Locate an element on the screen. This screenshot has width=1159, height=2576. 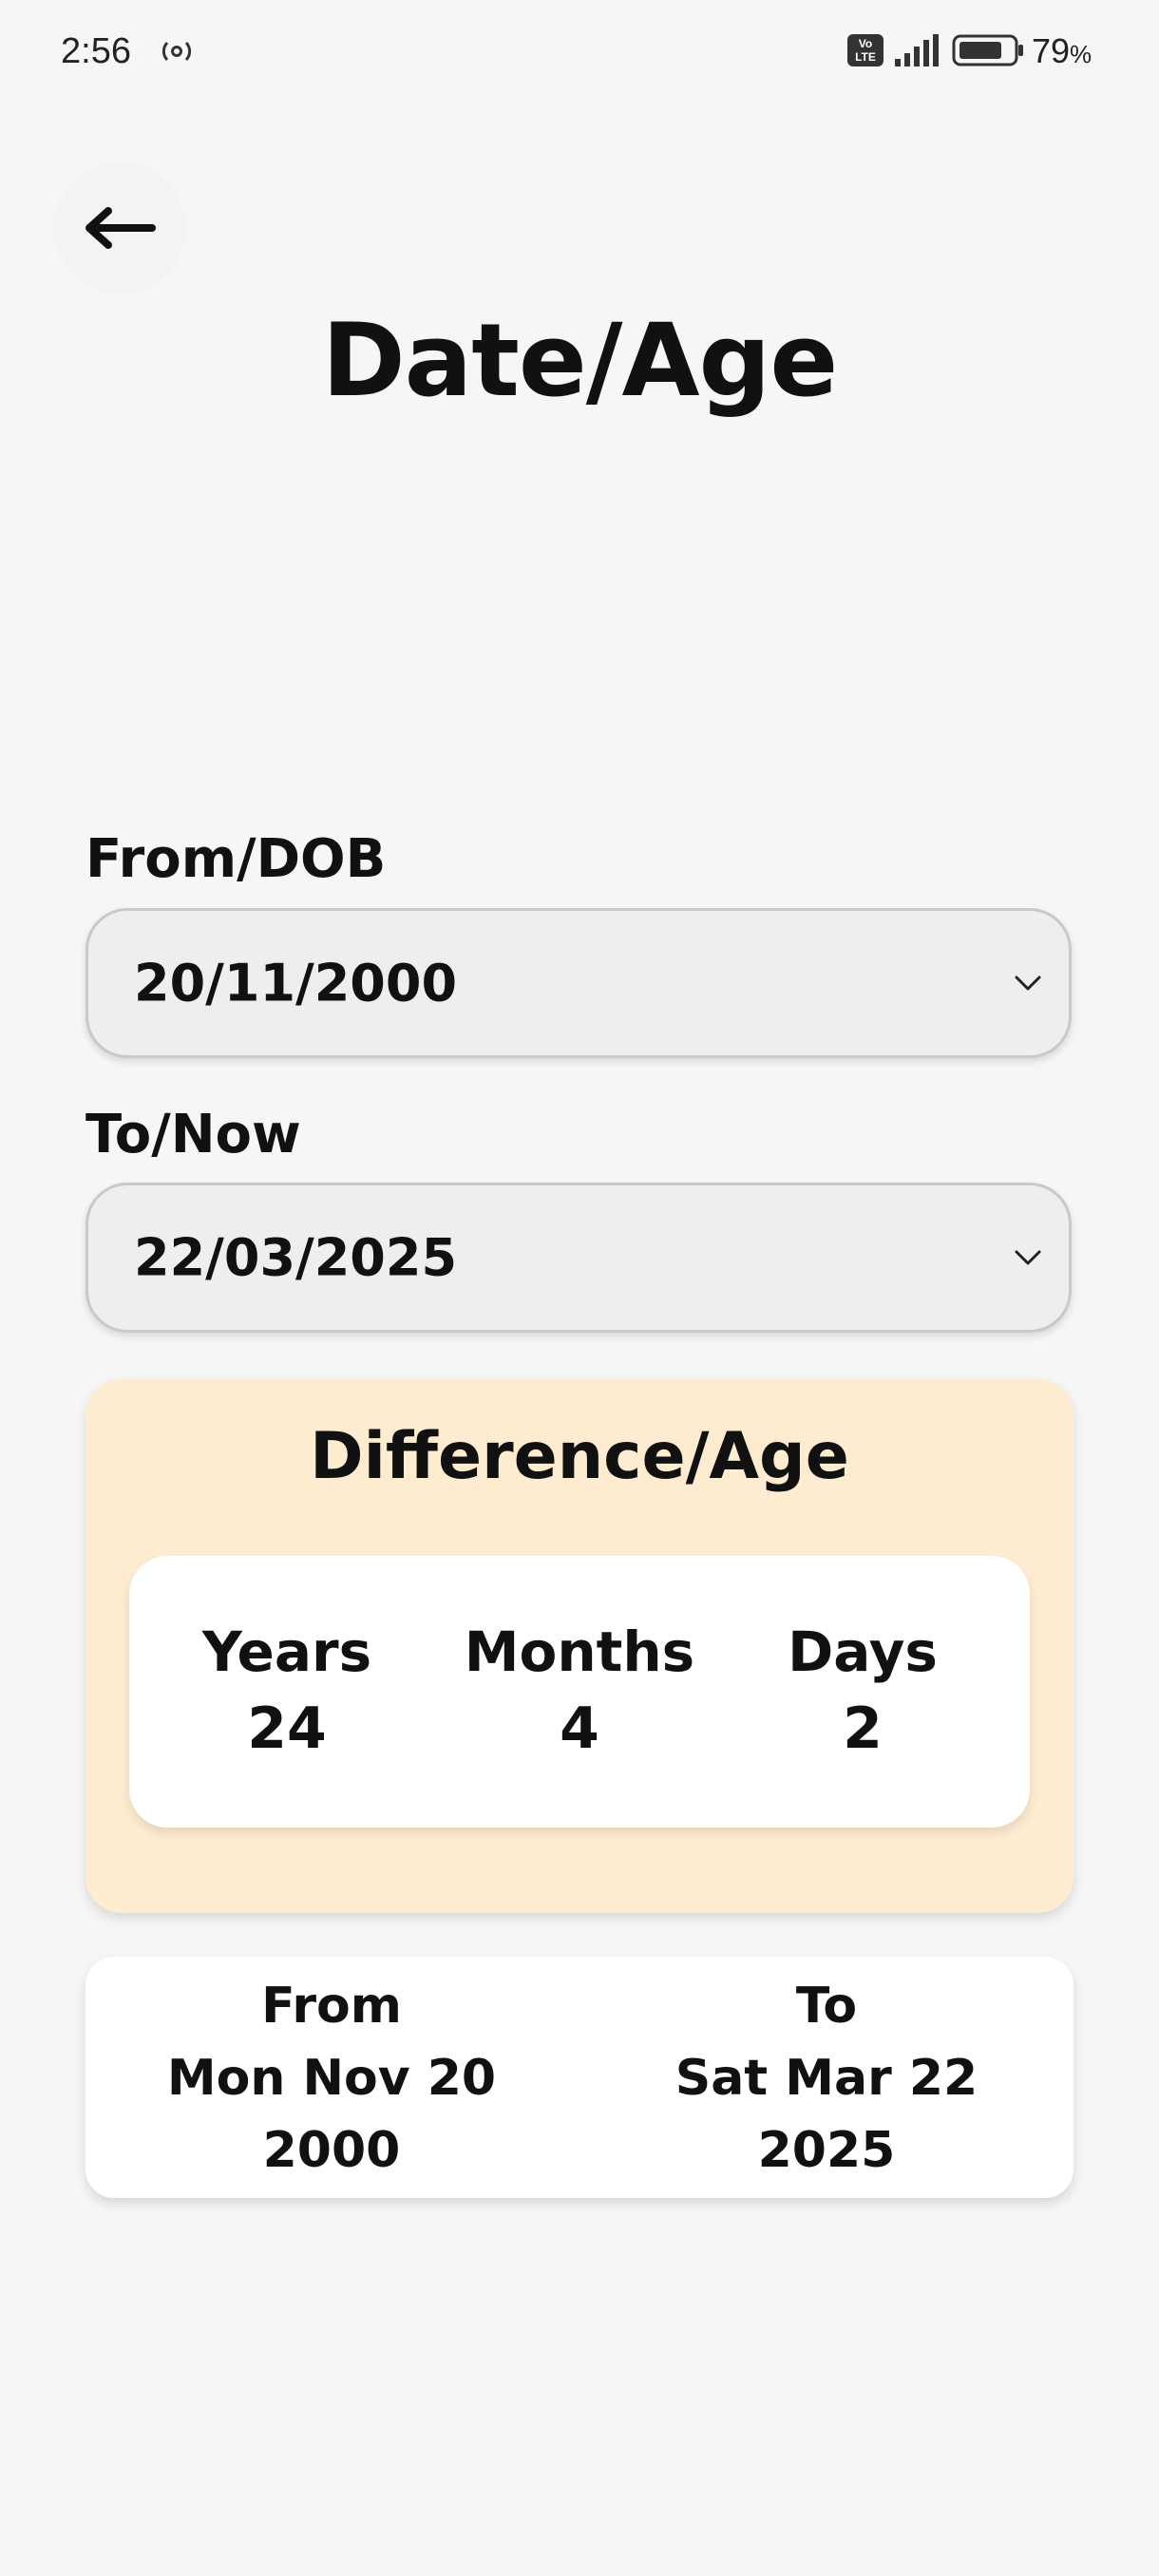
range-to-column: To Sat Mar 22 2025 is located at coordinates (827, 2078).